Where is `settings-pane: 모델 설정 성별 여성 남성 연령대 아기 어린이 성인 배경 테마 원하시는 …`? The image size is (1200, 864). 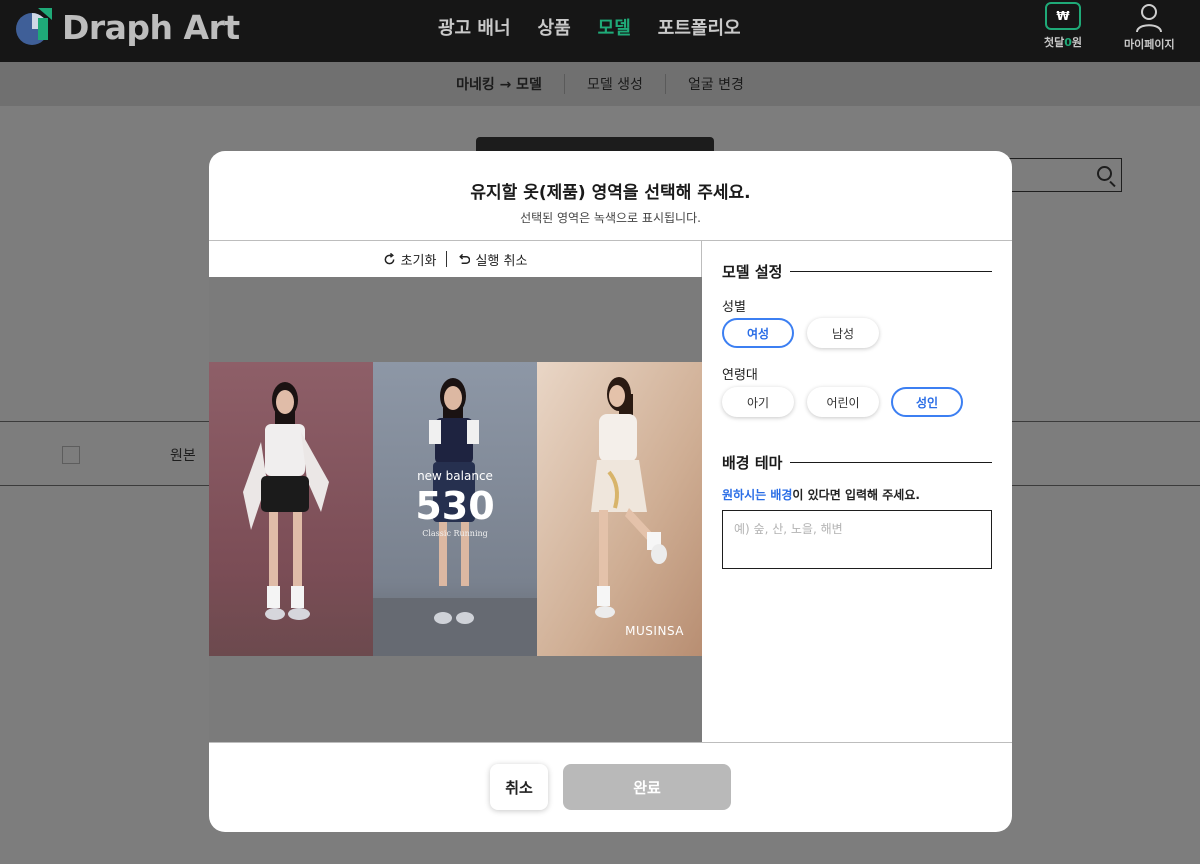 settings-pane: 모델 설정 성별 여성 남성 연령대 아기 어린이 성인 배경 테마 원하시는 … is located at coordinates (857, 491).